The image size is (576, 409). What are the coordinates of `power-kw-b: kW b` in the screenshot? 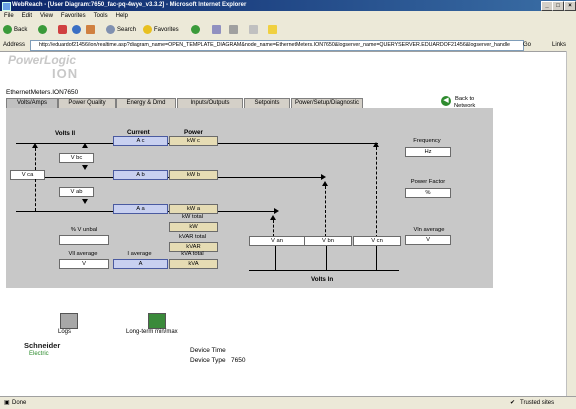 It's located at (193, 175).